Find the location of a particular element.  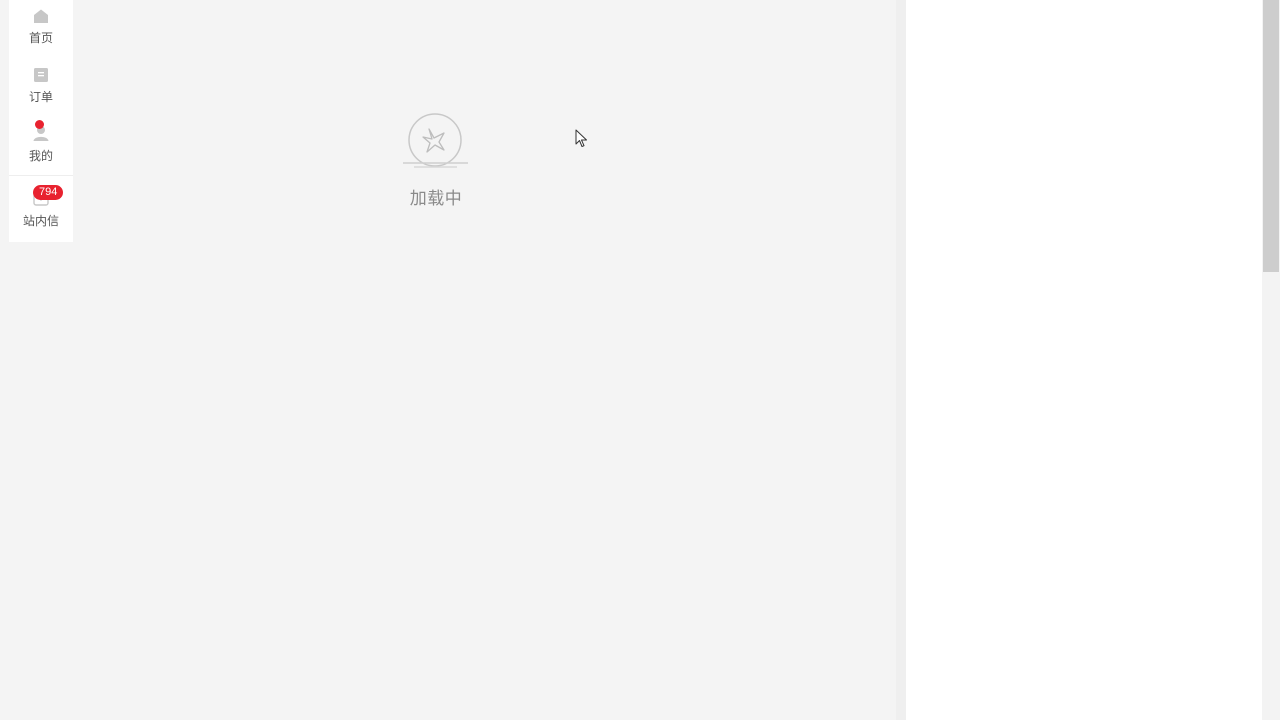

nav-item-home: 首页 is located at coordinates (41, 29).